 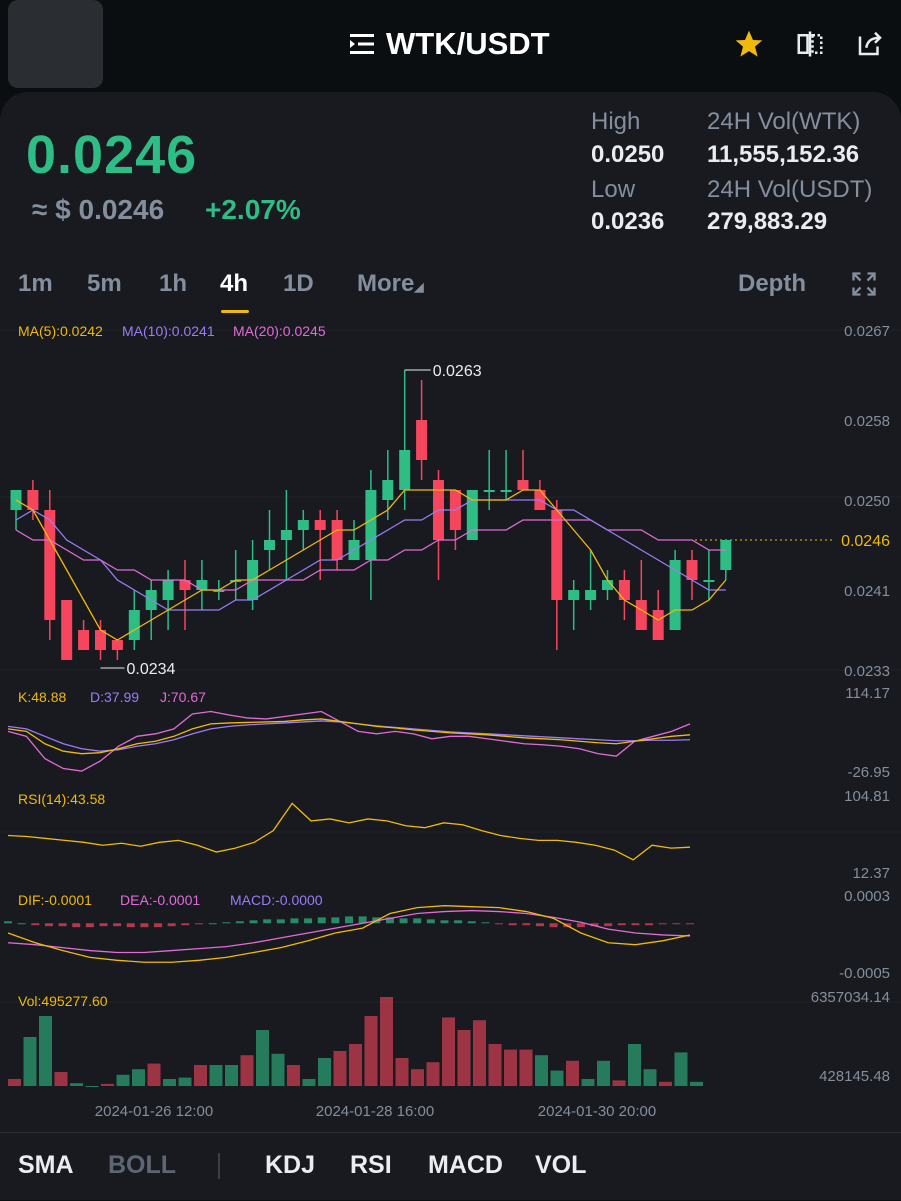 What do you see at coordinates (867, 501) in the screenshot?
I see `price-axis-label: 0.0250` at bounding box center [867, 501].